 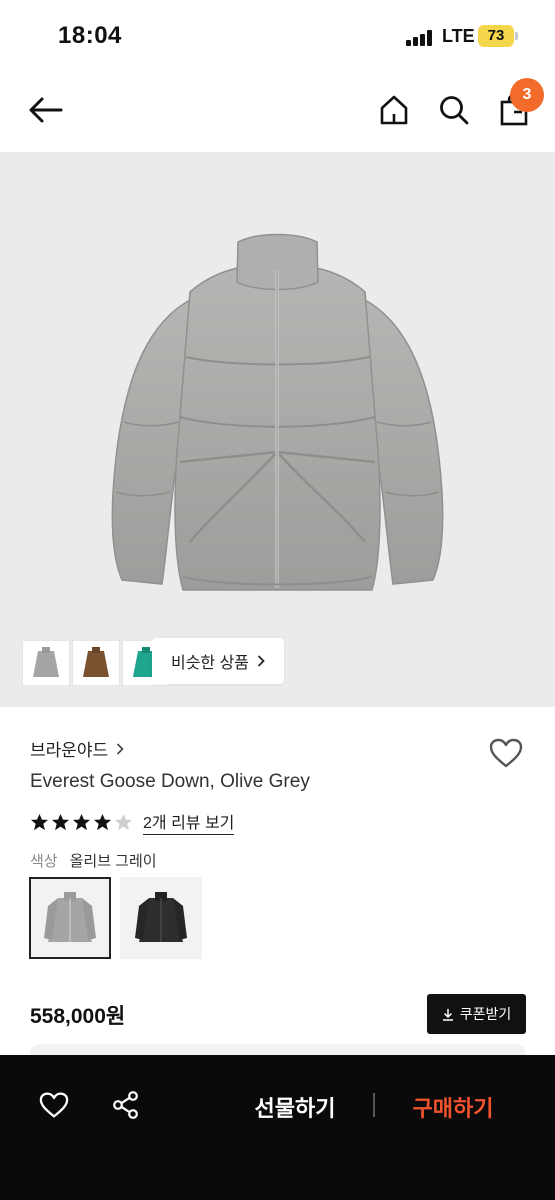 I want to click on gift-button: 선물하기, so click(x=295, y=1107).